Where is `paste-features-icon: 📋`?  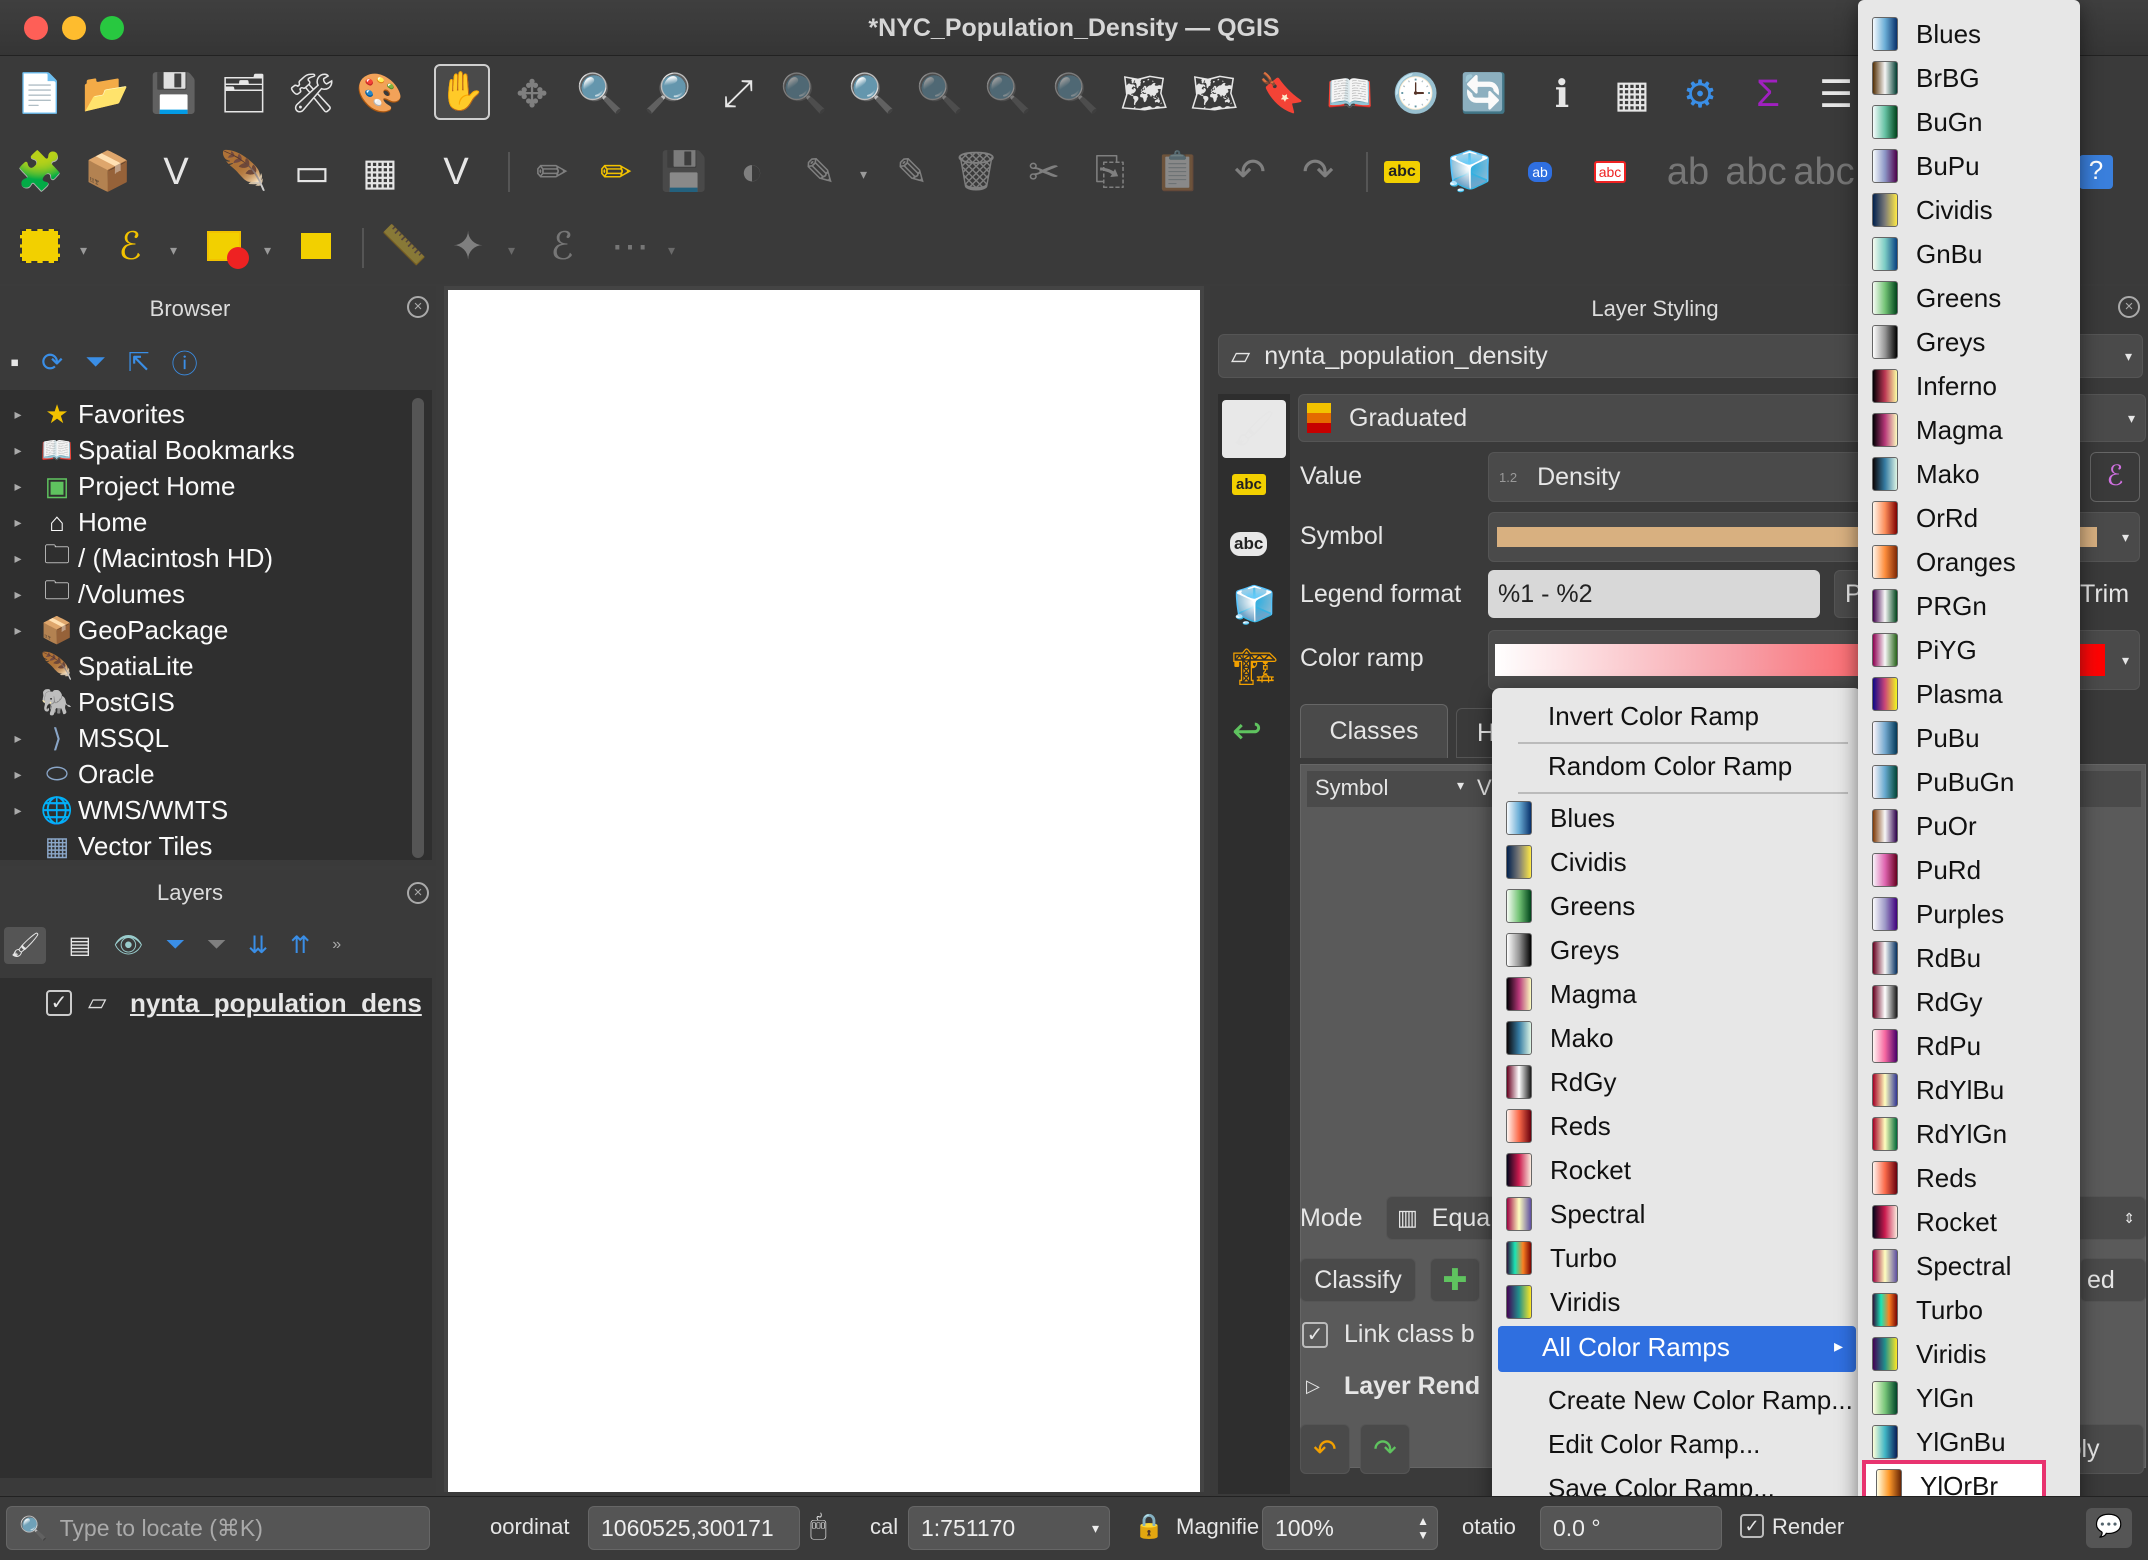 paste-features-icon: 📋 is located at coordinates (1178, 172).